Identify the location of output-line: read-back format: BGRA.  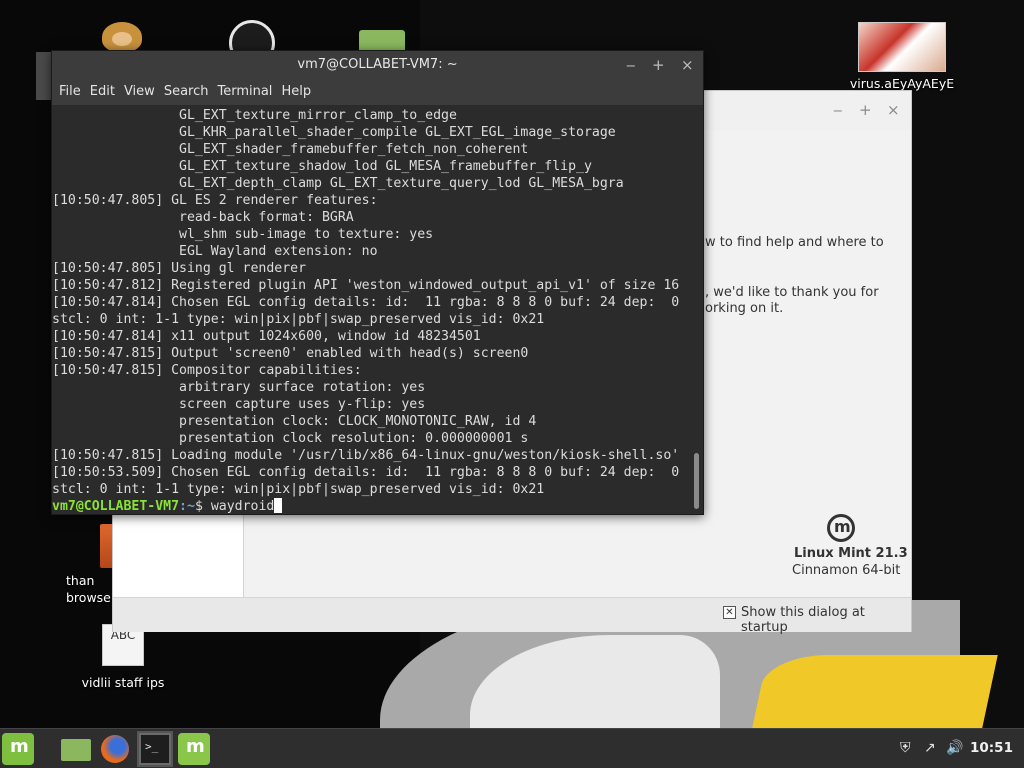
(203, 217).